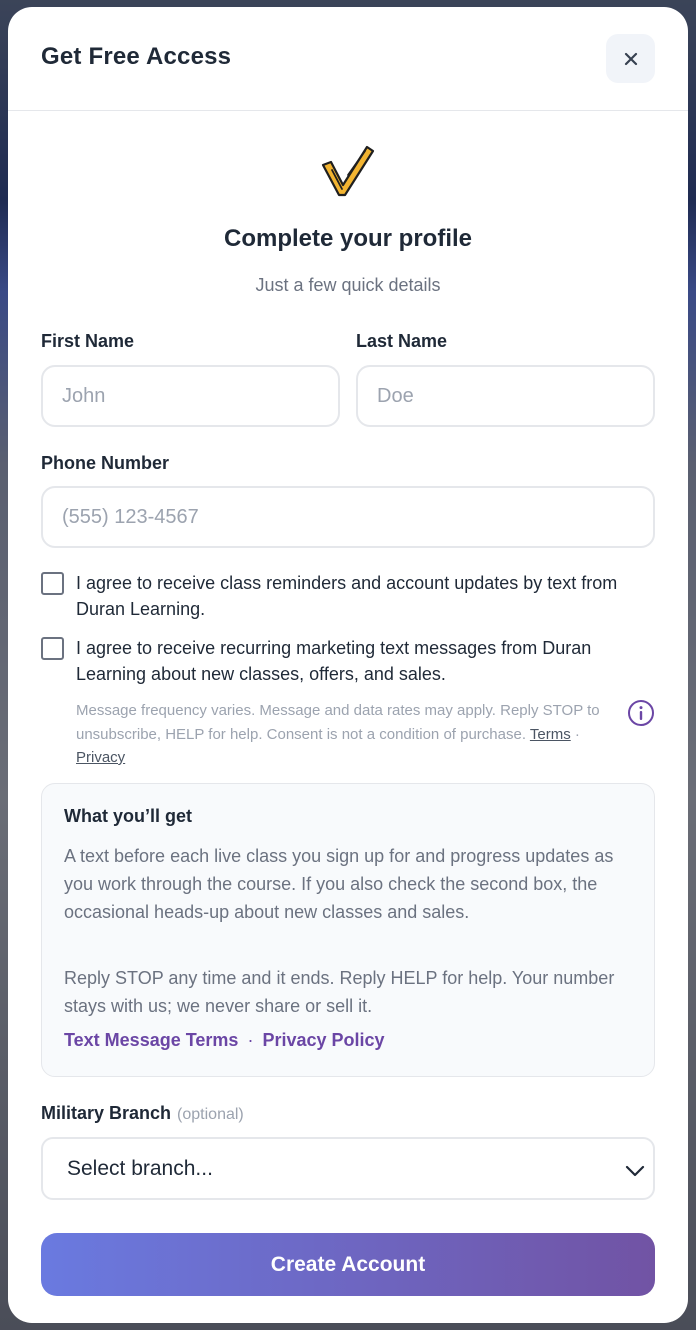 The width and height of the screenshot is (696, 1330). I want to click on chevron-down-icon, so click(635, 1171).